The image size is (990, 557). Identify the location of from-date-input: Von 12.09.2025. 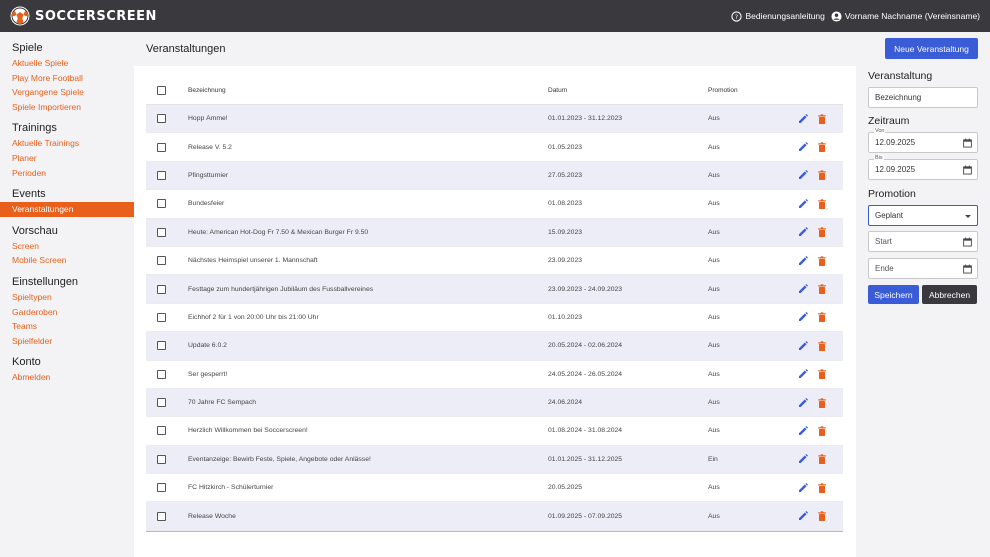
(923, 140).